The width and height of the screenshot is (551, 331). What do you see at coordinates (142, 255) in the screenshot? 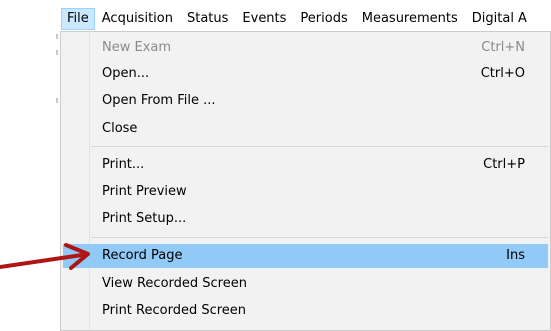
I see `menu-item-label: Record Page` at bounding box center [142, 255].